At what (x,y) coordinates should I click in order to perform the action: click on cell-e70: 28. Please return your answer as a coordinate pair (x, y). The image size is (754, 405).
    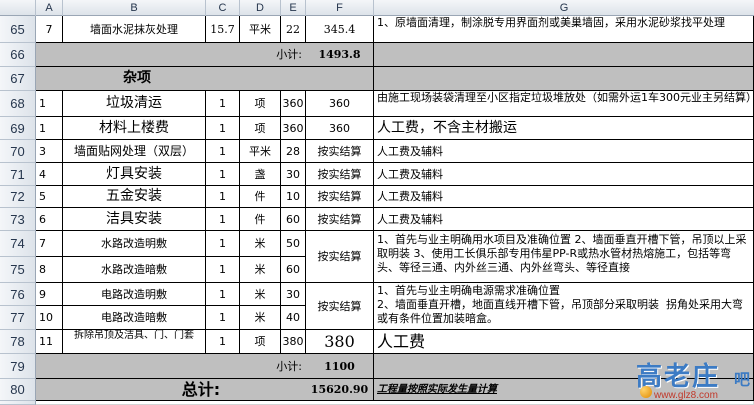
    Looking at the image, I should click on (293, 151).